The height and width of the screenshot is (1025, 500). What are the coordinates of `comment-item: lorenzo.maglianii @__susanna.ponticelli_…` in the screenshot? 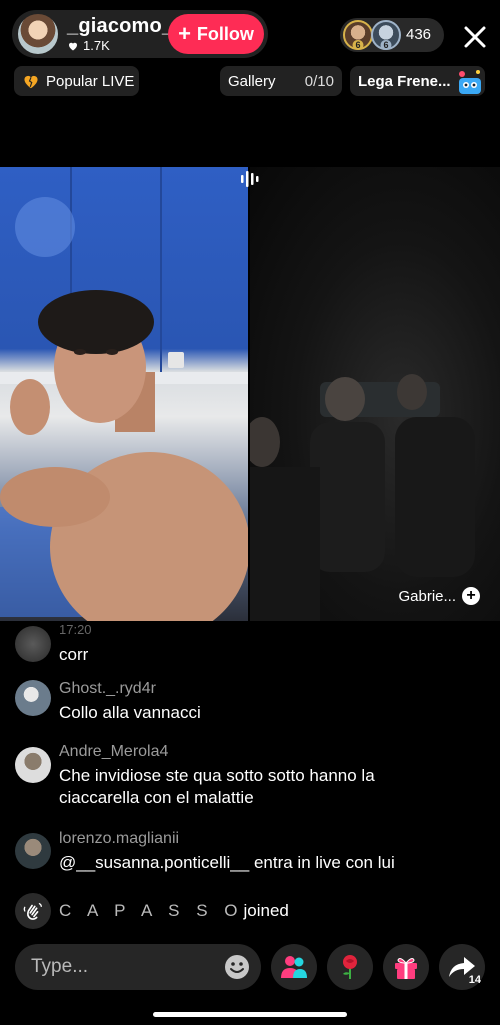 It's located at (250, 852).